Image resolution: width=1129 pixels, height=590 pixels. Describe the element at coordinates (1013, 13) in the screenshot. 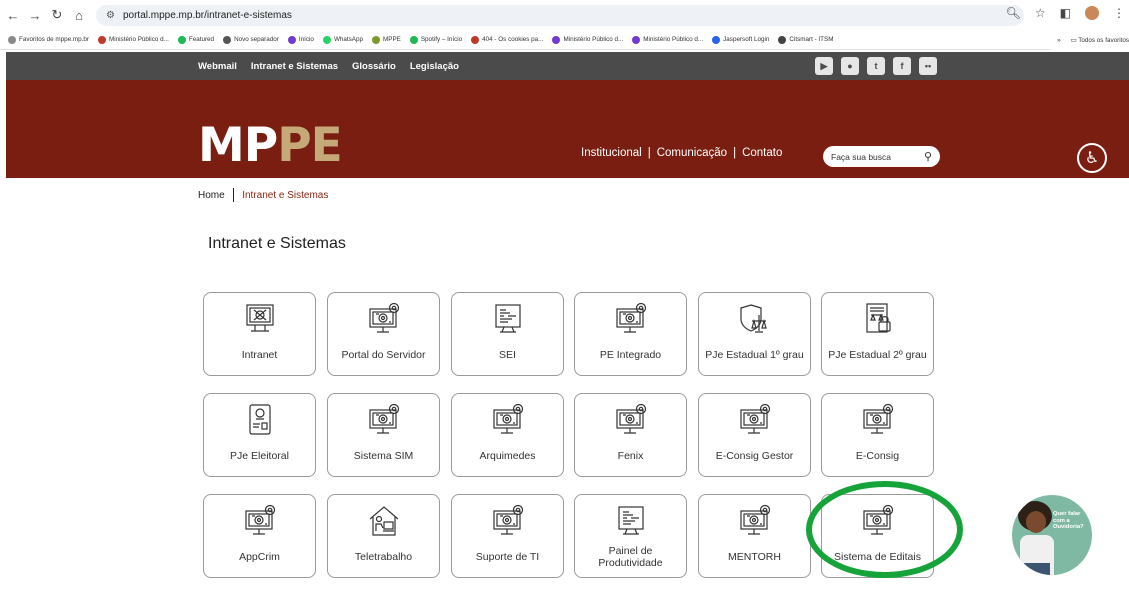

I see `zoom-icon: 🔍︎` at that location.